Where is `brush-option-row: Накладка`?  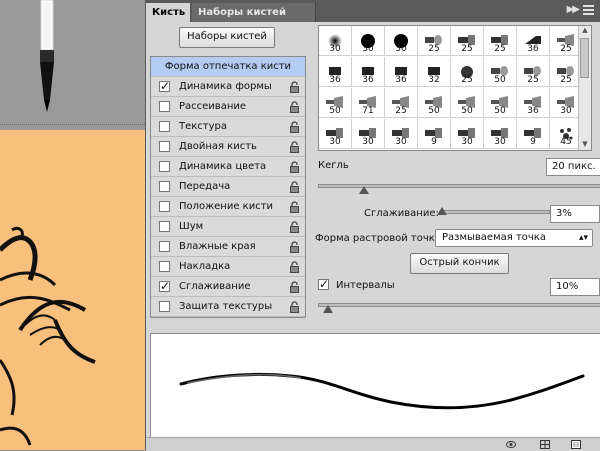 brush-option-row: Накладка is located at coordinates (228, 267).